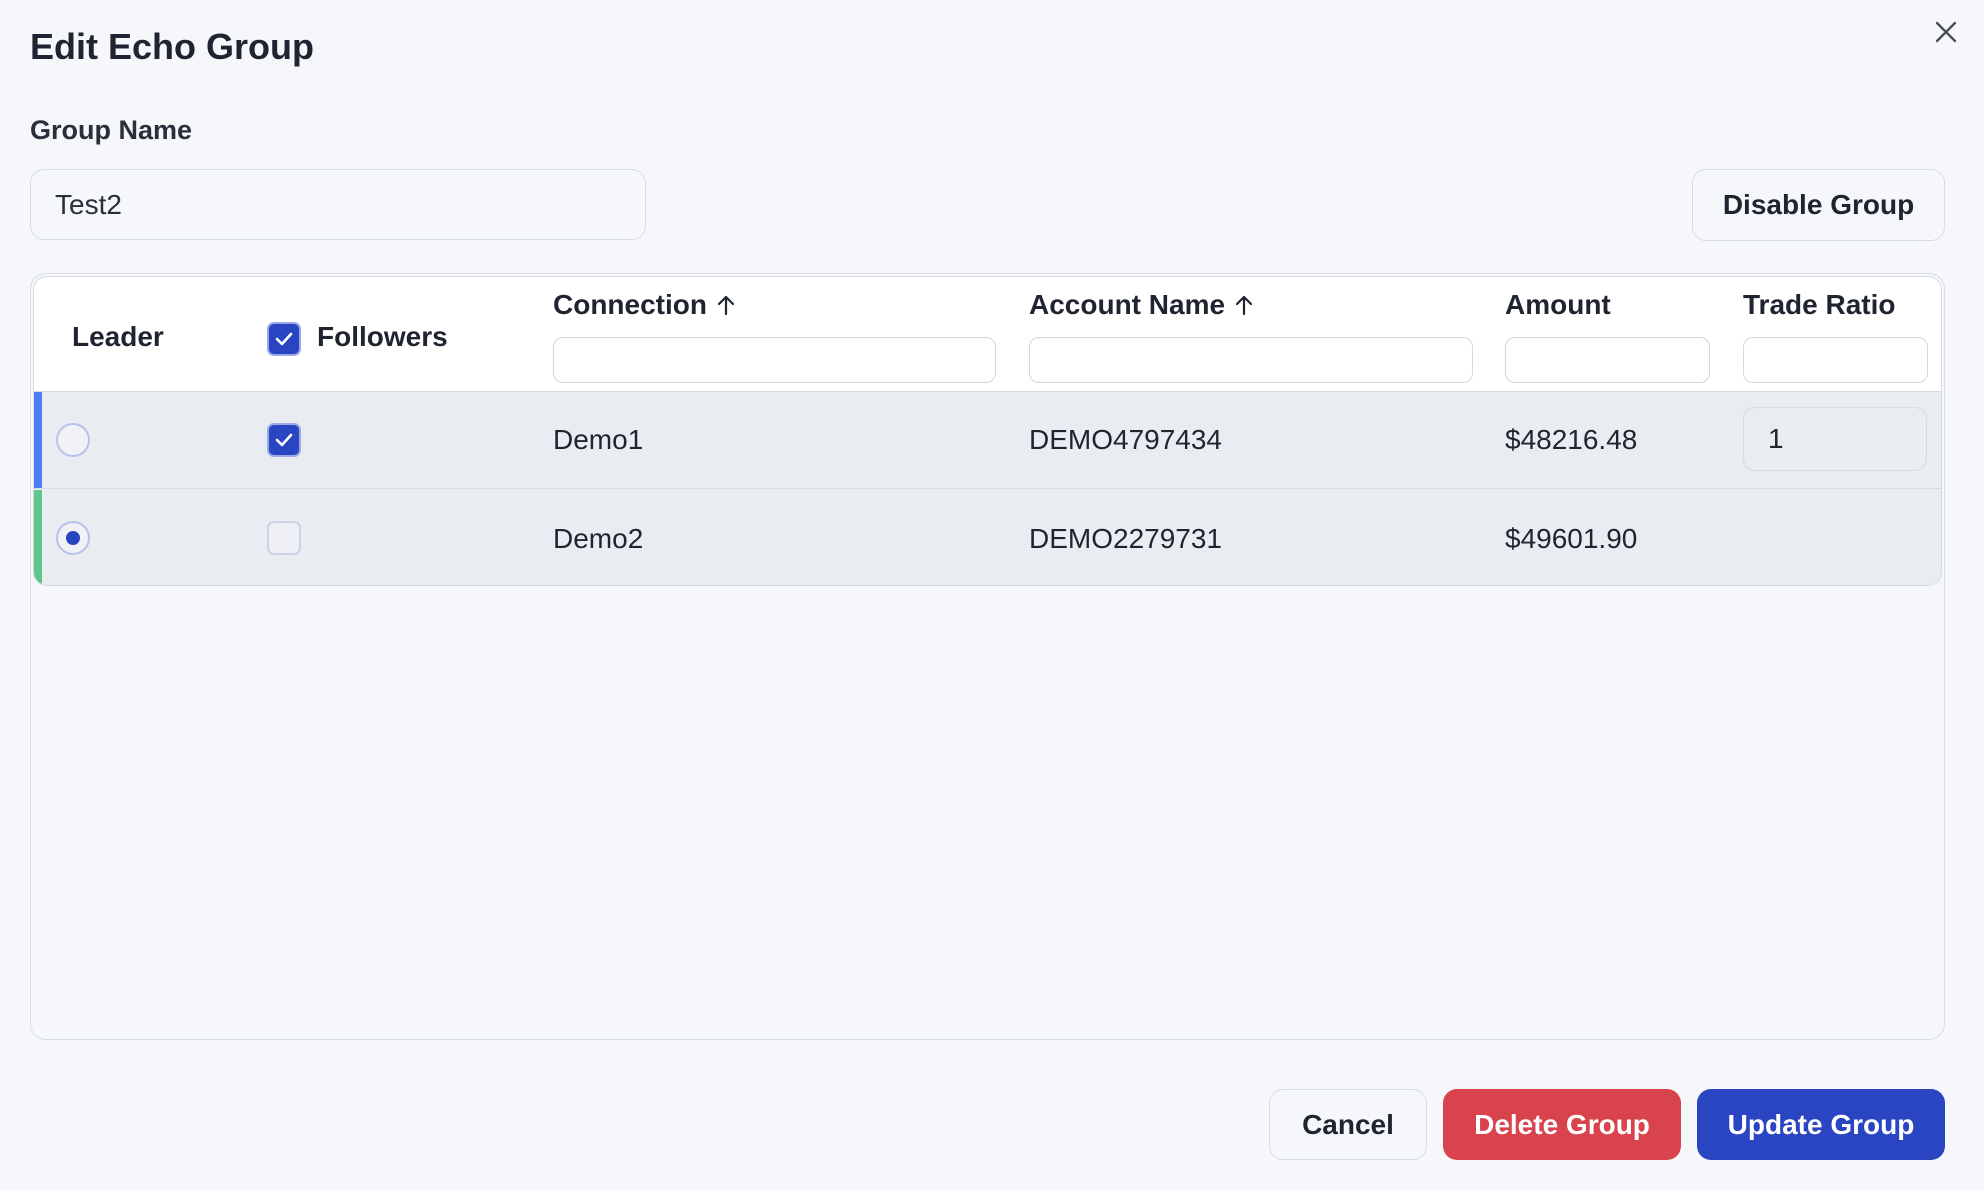 This screenshot has height=1190, width=1984. Describe the element at coordinates (1571, 439) in the screenshot. I see `amount-cell: $48216.48` at that location.